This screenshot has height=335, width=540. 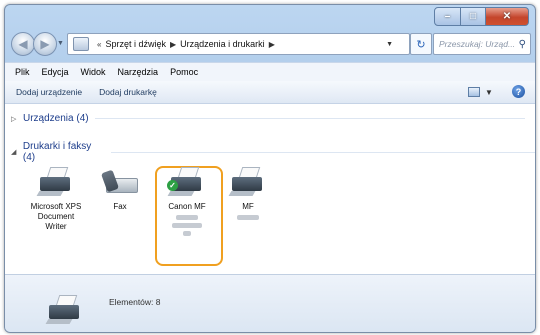 I want to click on help-button: ?, so click(x=518, y=91).